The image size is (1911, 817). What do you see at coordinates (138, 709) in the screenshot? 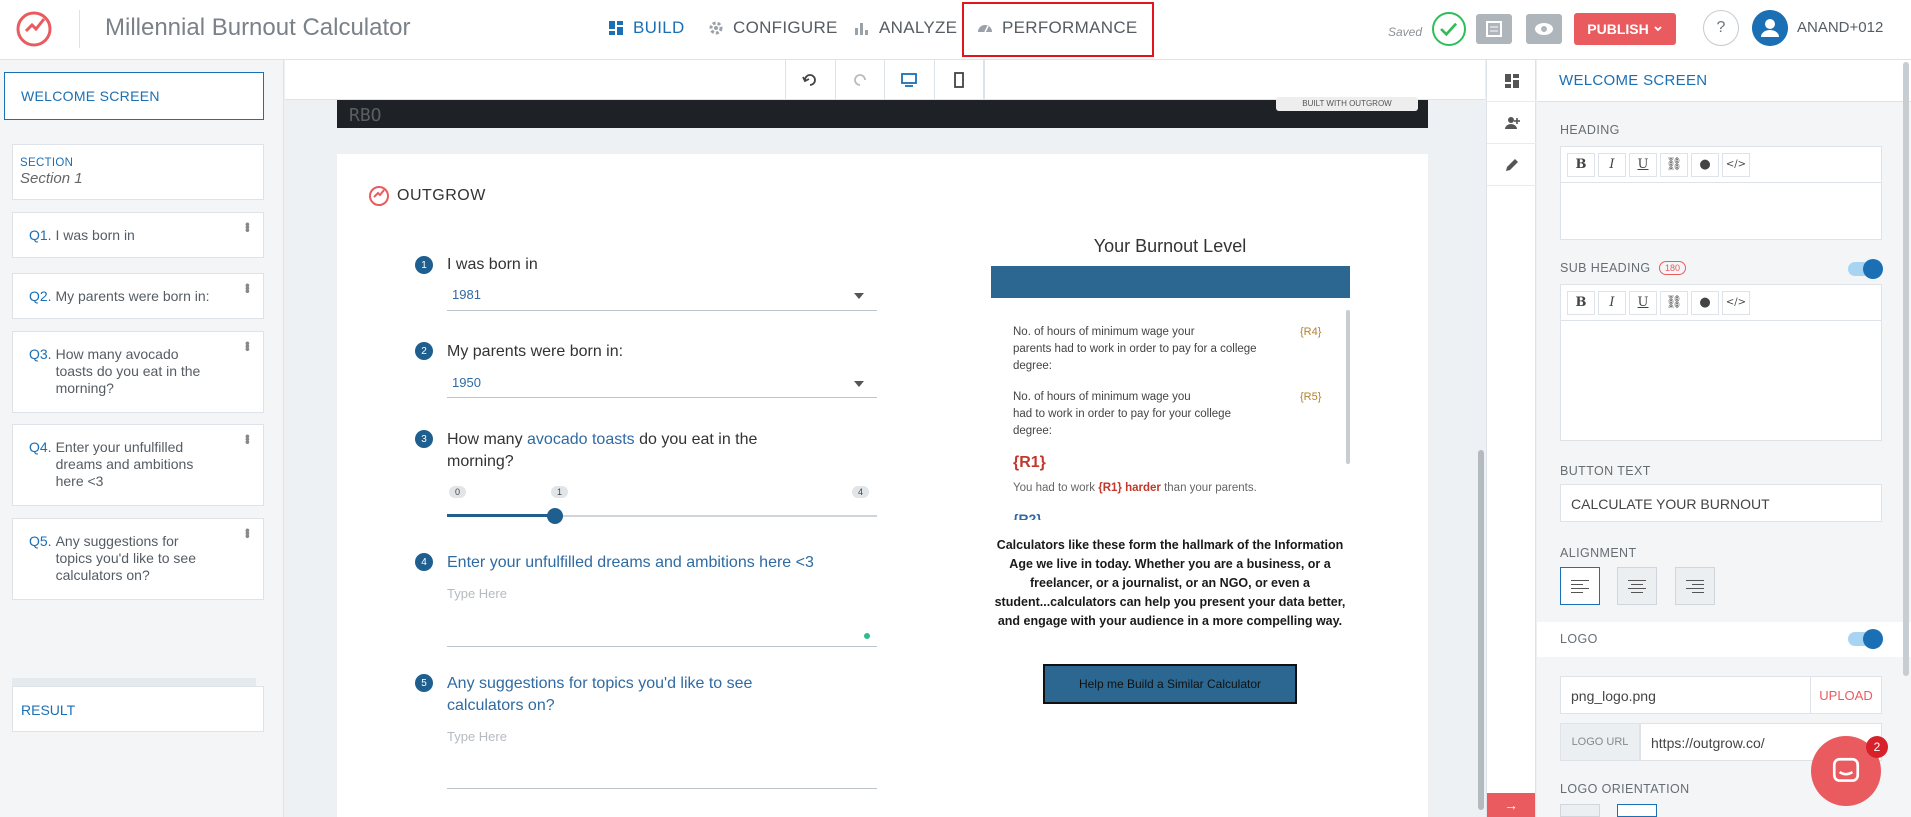
I see `sidebar-item-result: RESULT` at bounding box center [138, 709].